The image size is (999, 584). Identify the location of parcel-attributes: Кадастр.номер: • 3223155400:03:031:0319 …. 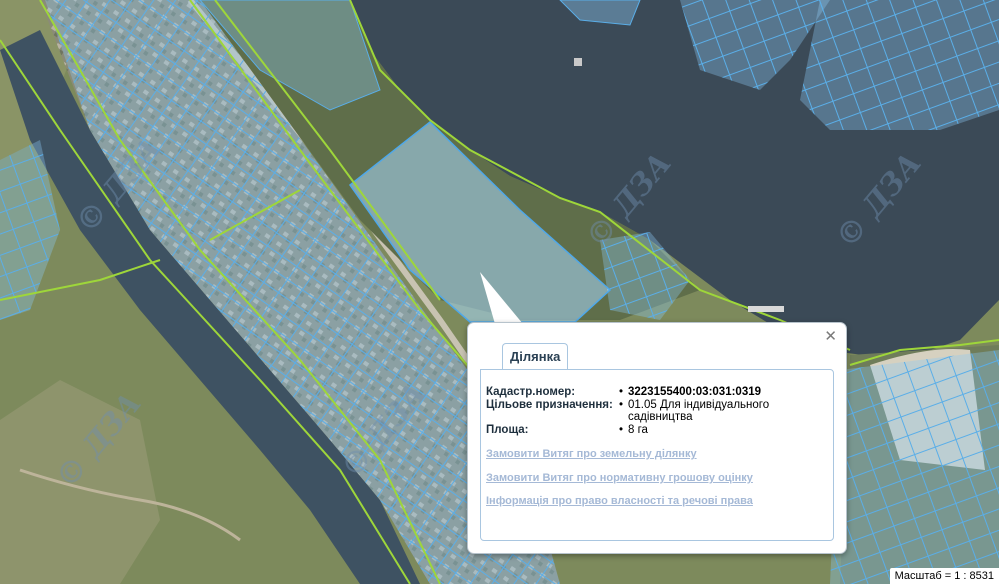
(656, 411).